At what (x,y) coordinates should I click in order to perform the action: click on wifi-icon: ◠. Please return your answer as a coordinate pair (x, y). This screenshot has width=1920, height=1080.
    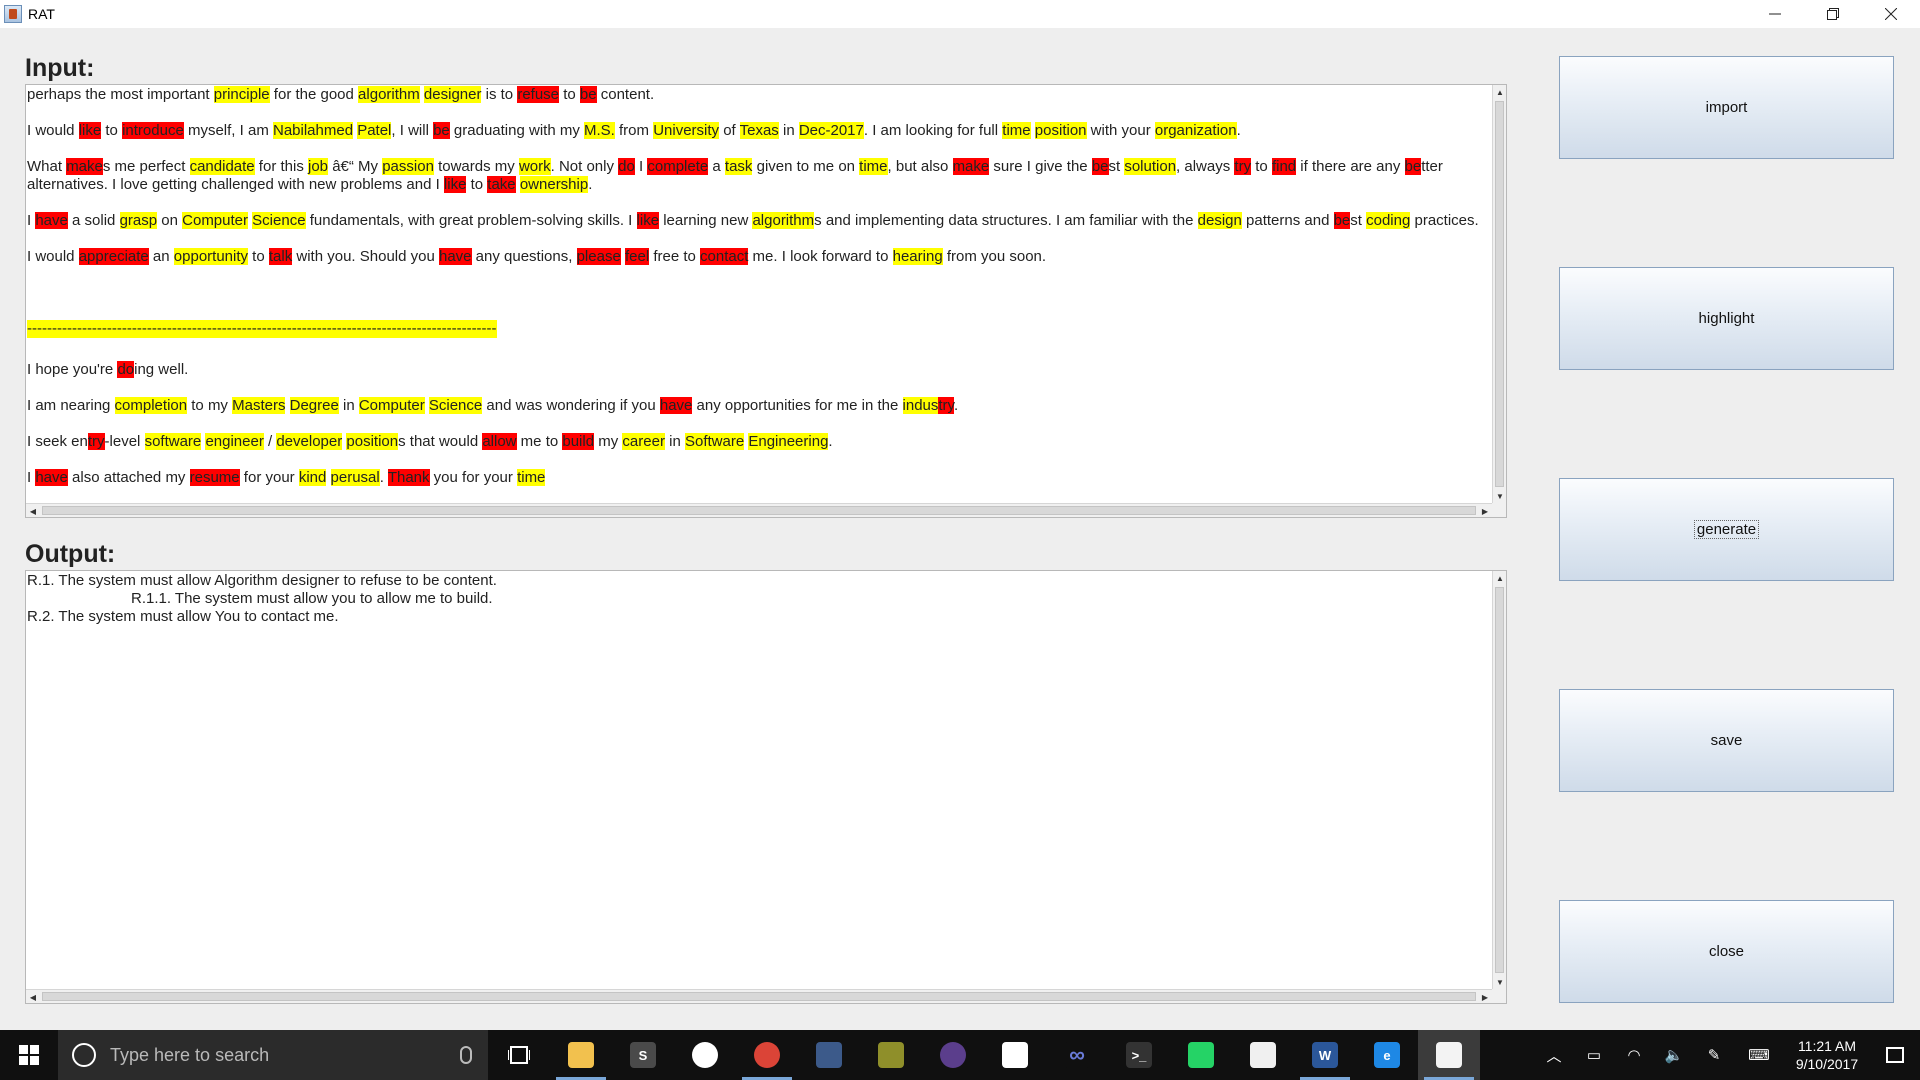
    Looking at the image, I should click on (1634, 1055).